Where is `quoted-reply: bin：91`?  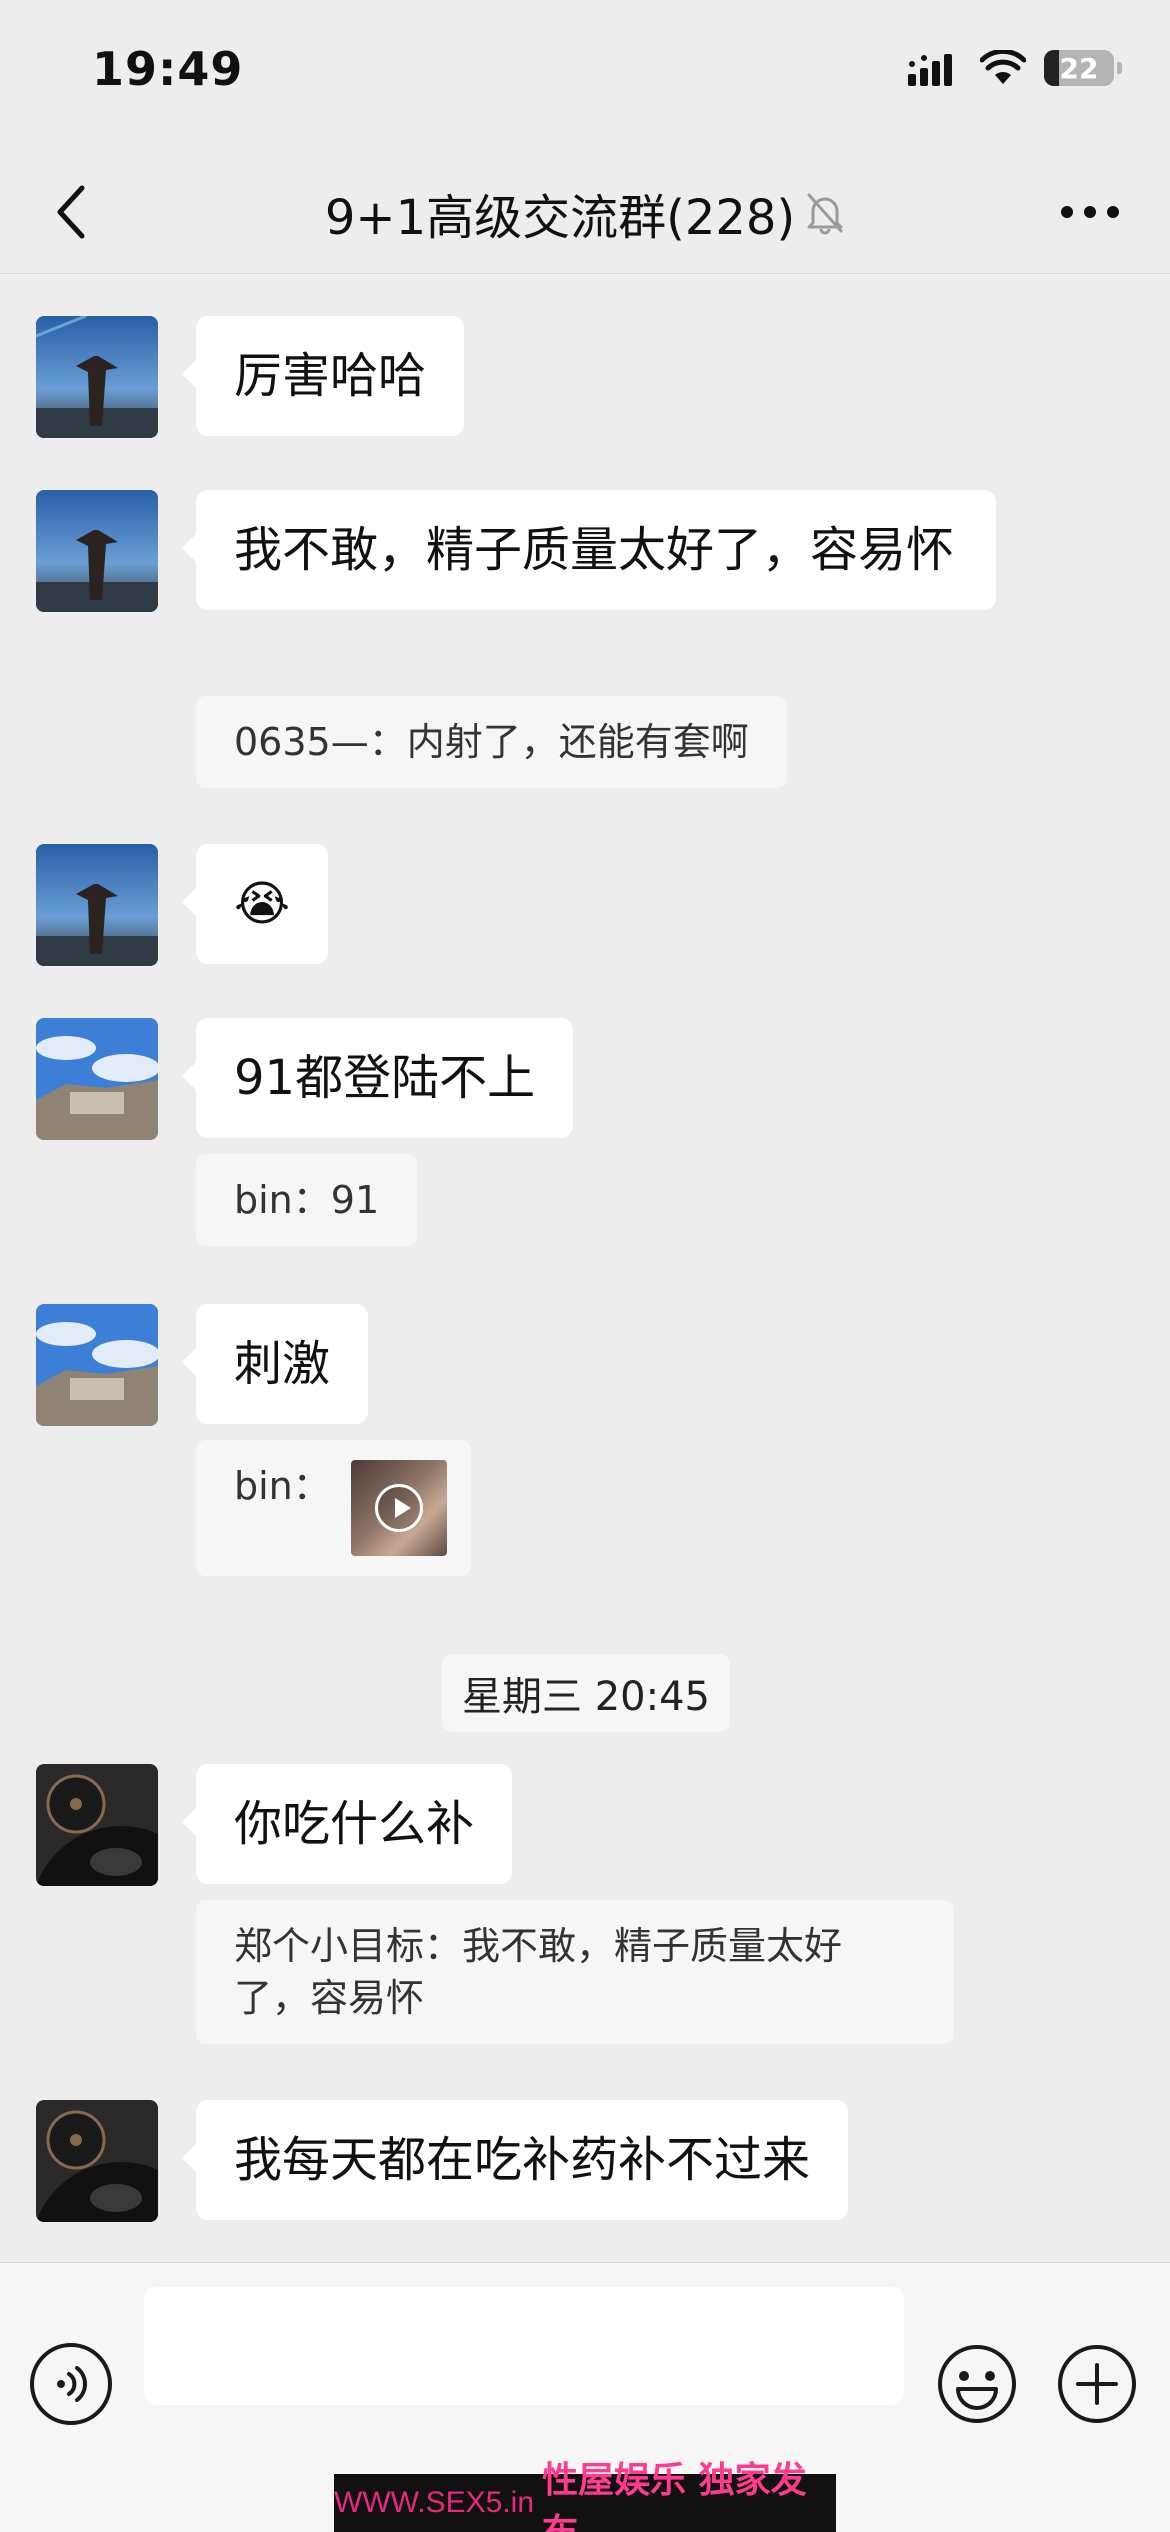
quoted-reply: bin：91 is located at coordinates (307, 1200).